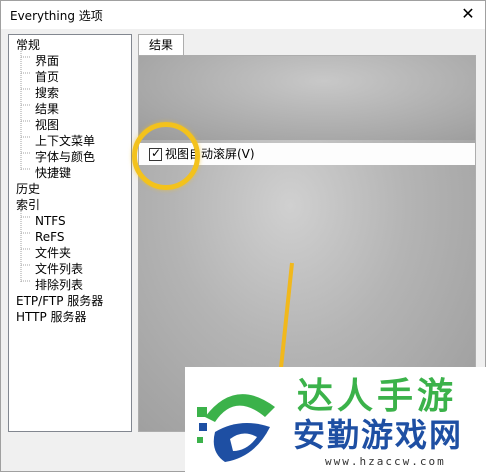 Image resolution: width=486 pixels, height=472 pixels. I want to click on tab-results: 结果, so click(161, 45).